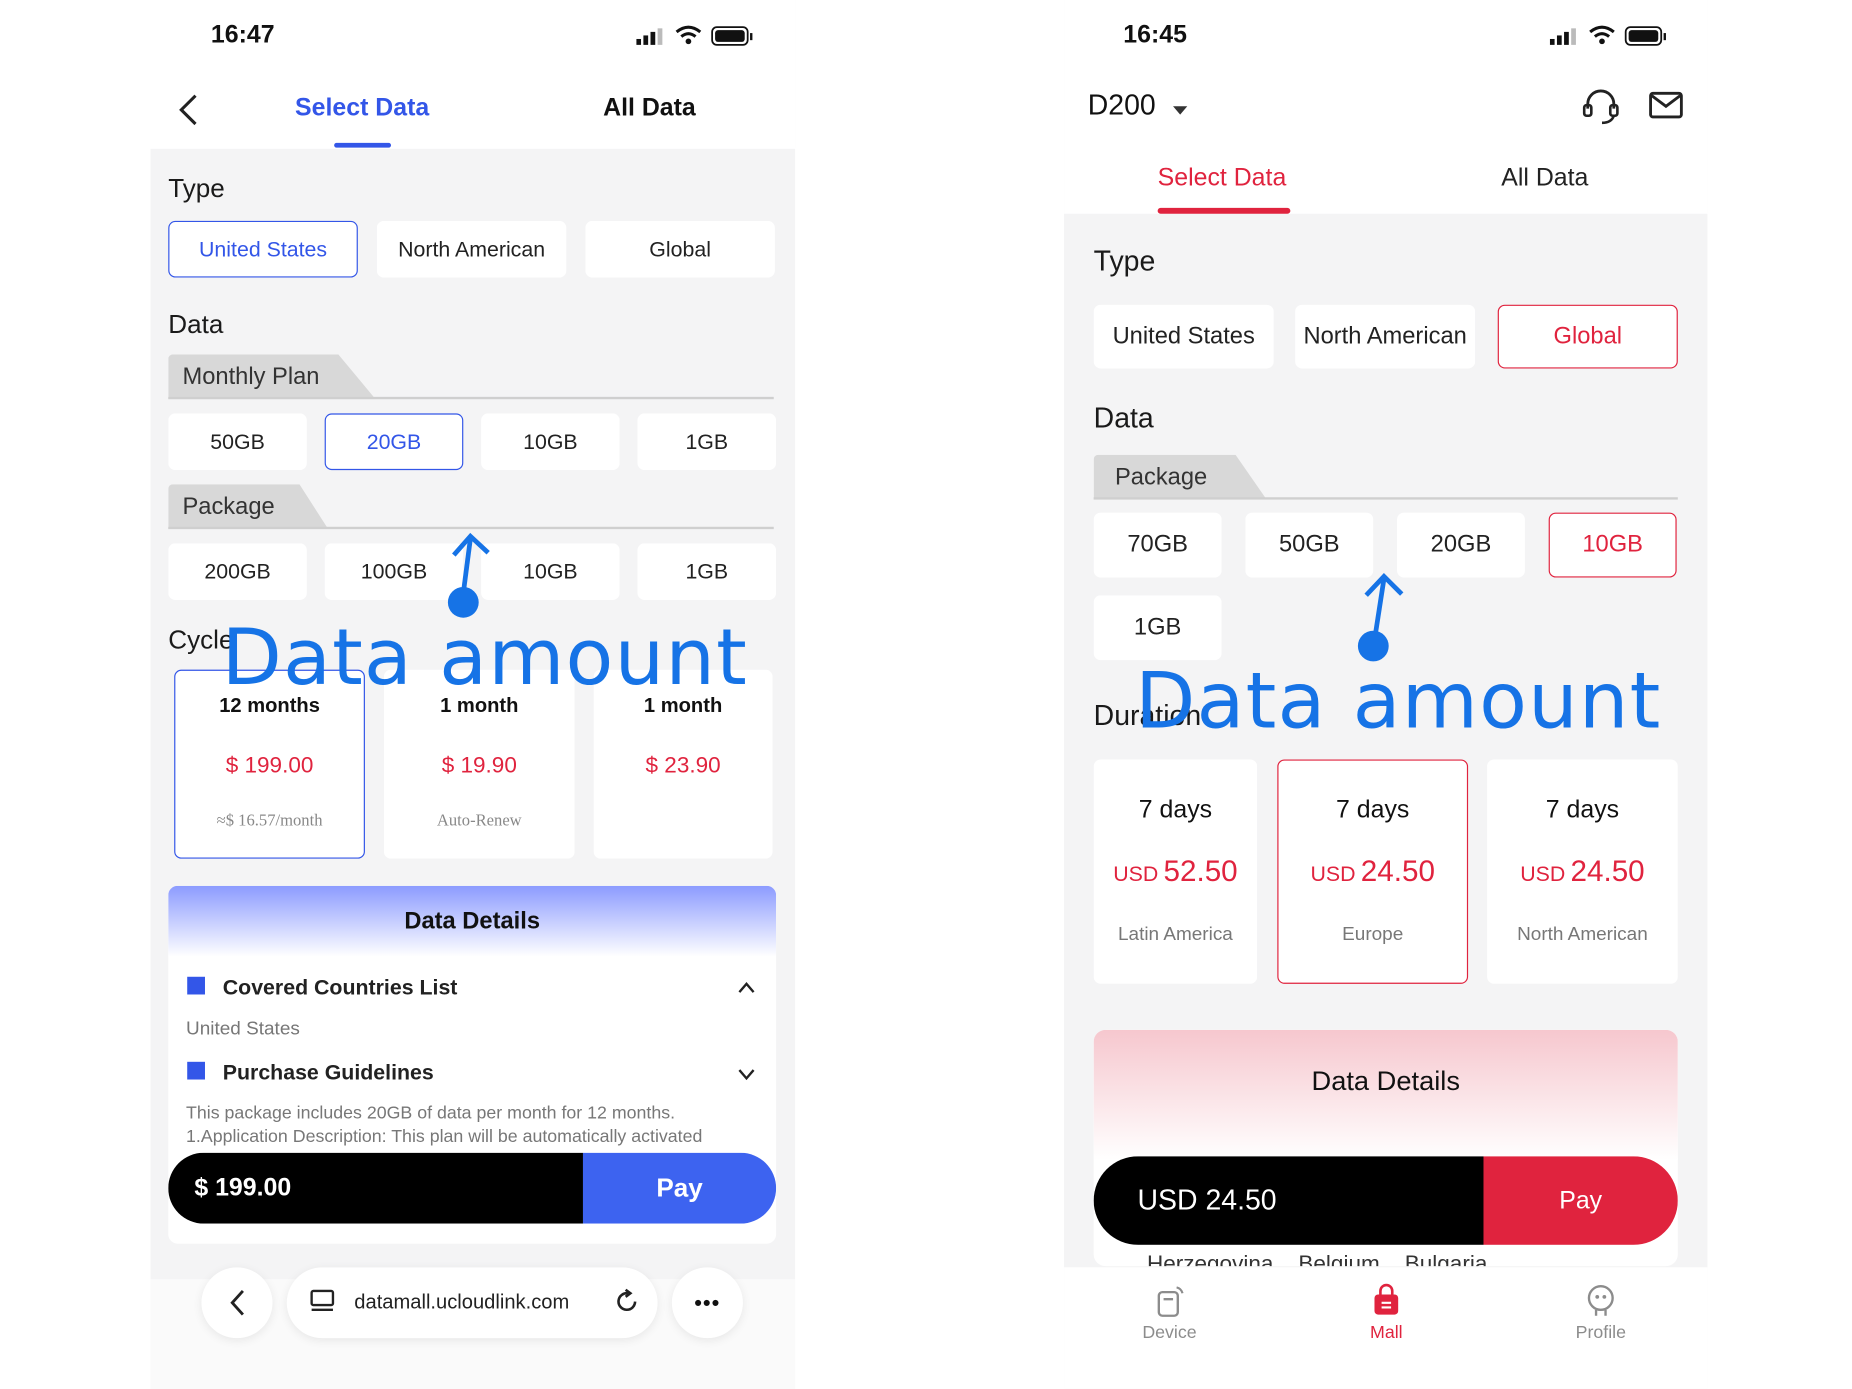 Image resolution: width=1852 pixels, height=1389 pixels. Describe the element at coordinates (550, 442) in the screenshot. I see `monthly-option-10gb: 10GB` at that location.